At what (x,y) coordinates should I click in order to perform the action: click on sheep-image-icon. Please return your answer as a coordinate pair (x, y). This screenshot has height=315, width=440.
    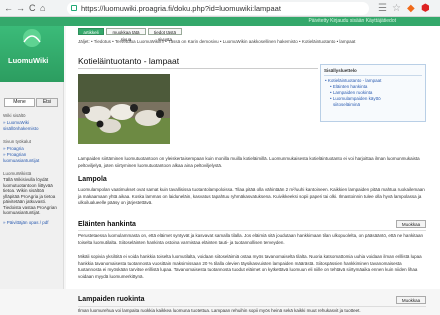
    Looking at the image, I should click on (124, 109).